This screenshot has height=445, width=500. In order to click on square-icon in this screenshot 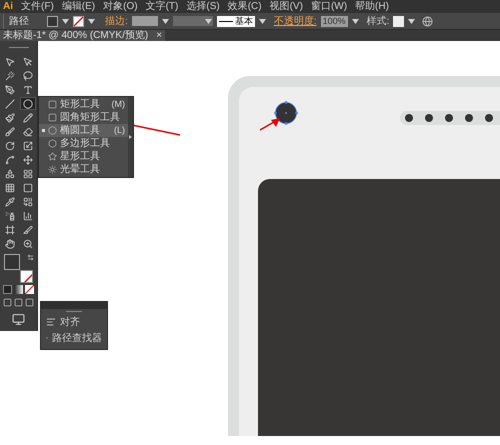, I will do `click(27, 187)`.